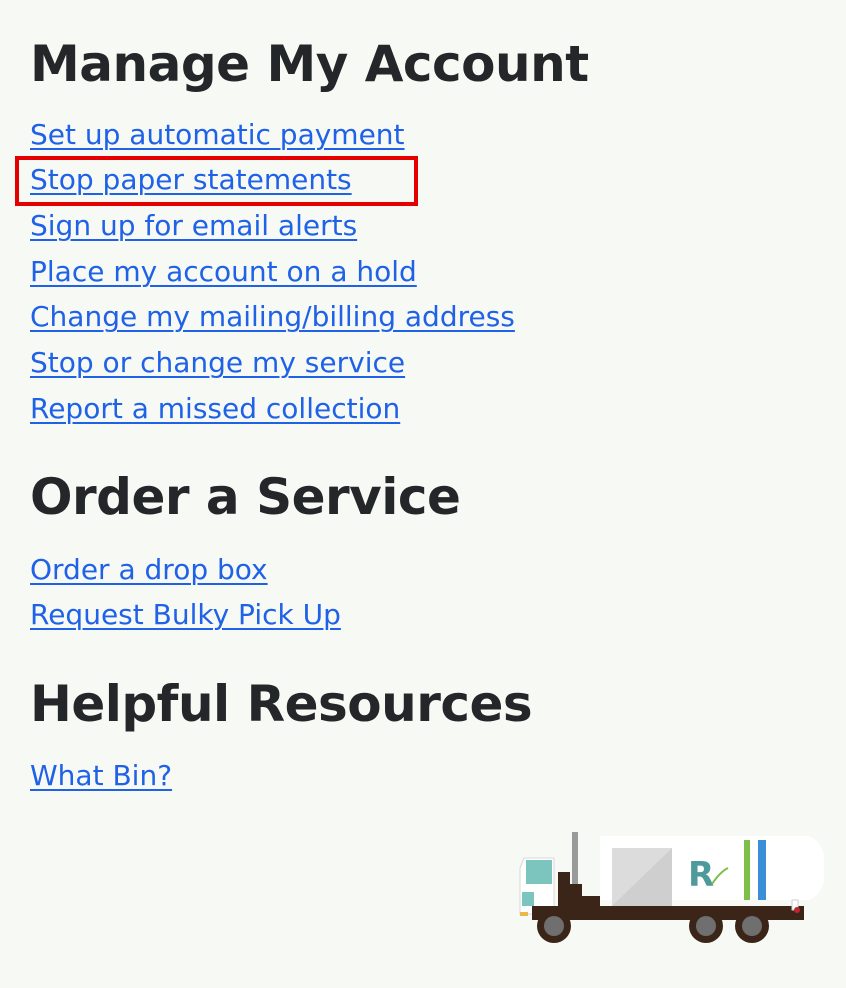 The width and height of the screenshot is (846, 988). Describe the element at coordinates (223, 272) in the screenshot. I see `place-account-on-hold-link: Place my account on a hold` at that location.